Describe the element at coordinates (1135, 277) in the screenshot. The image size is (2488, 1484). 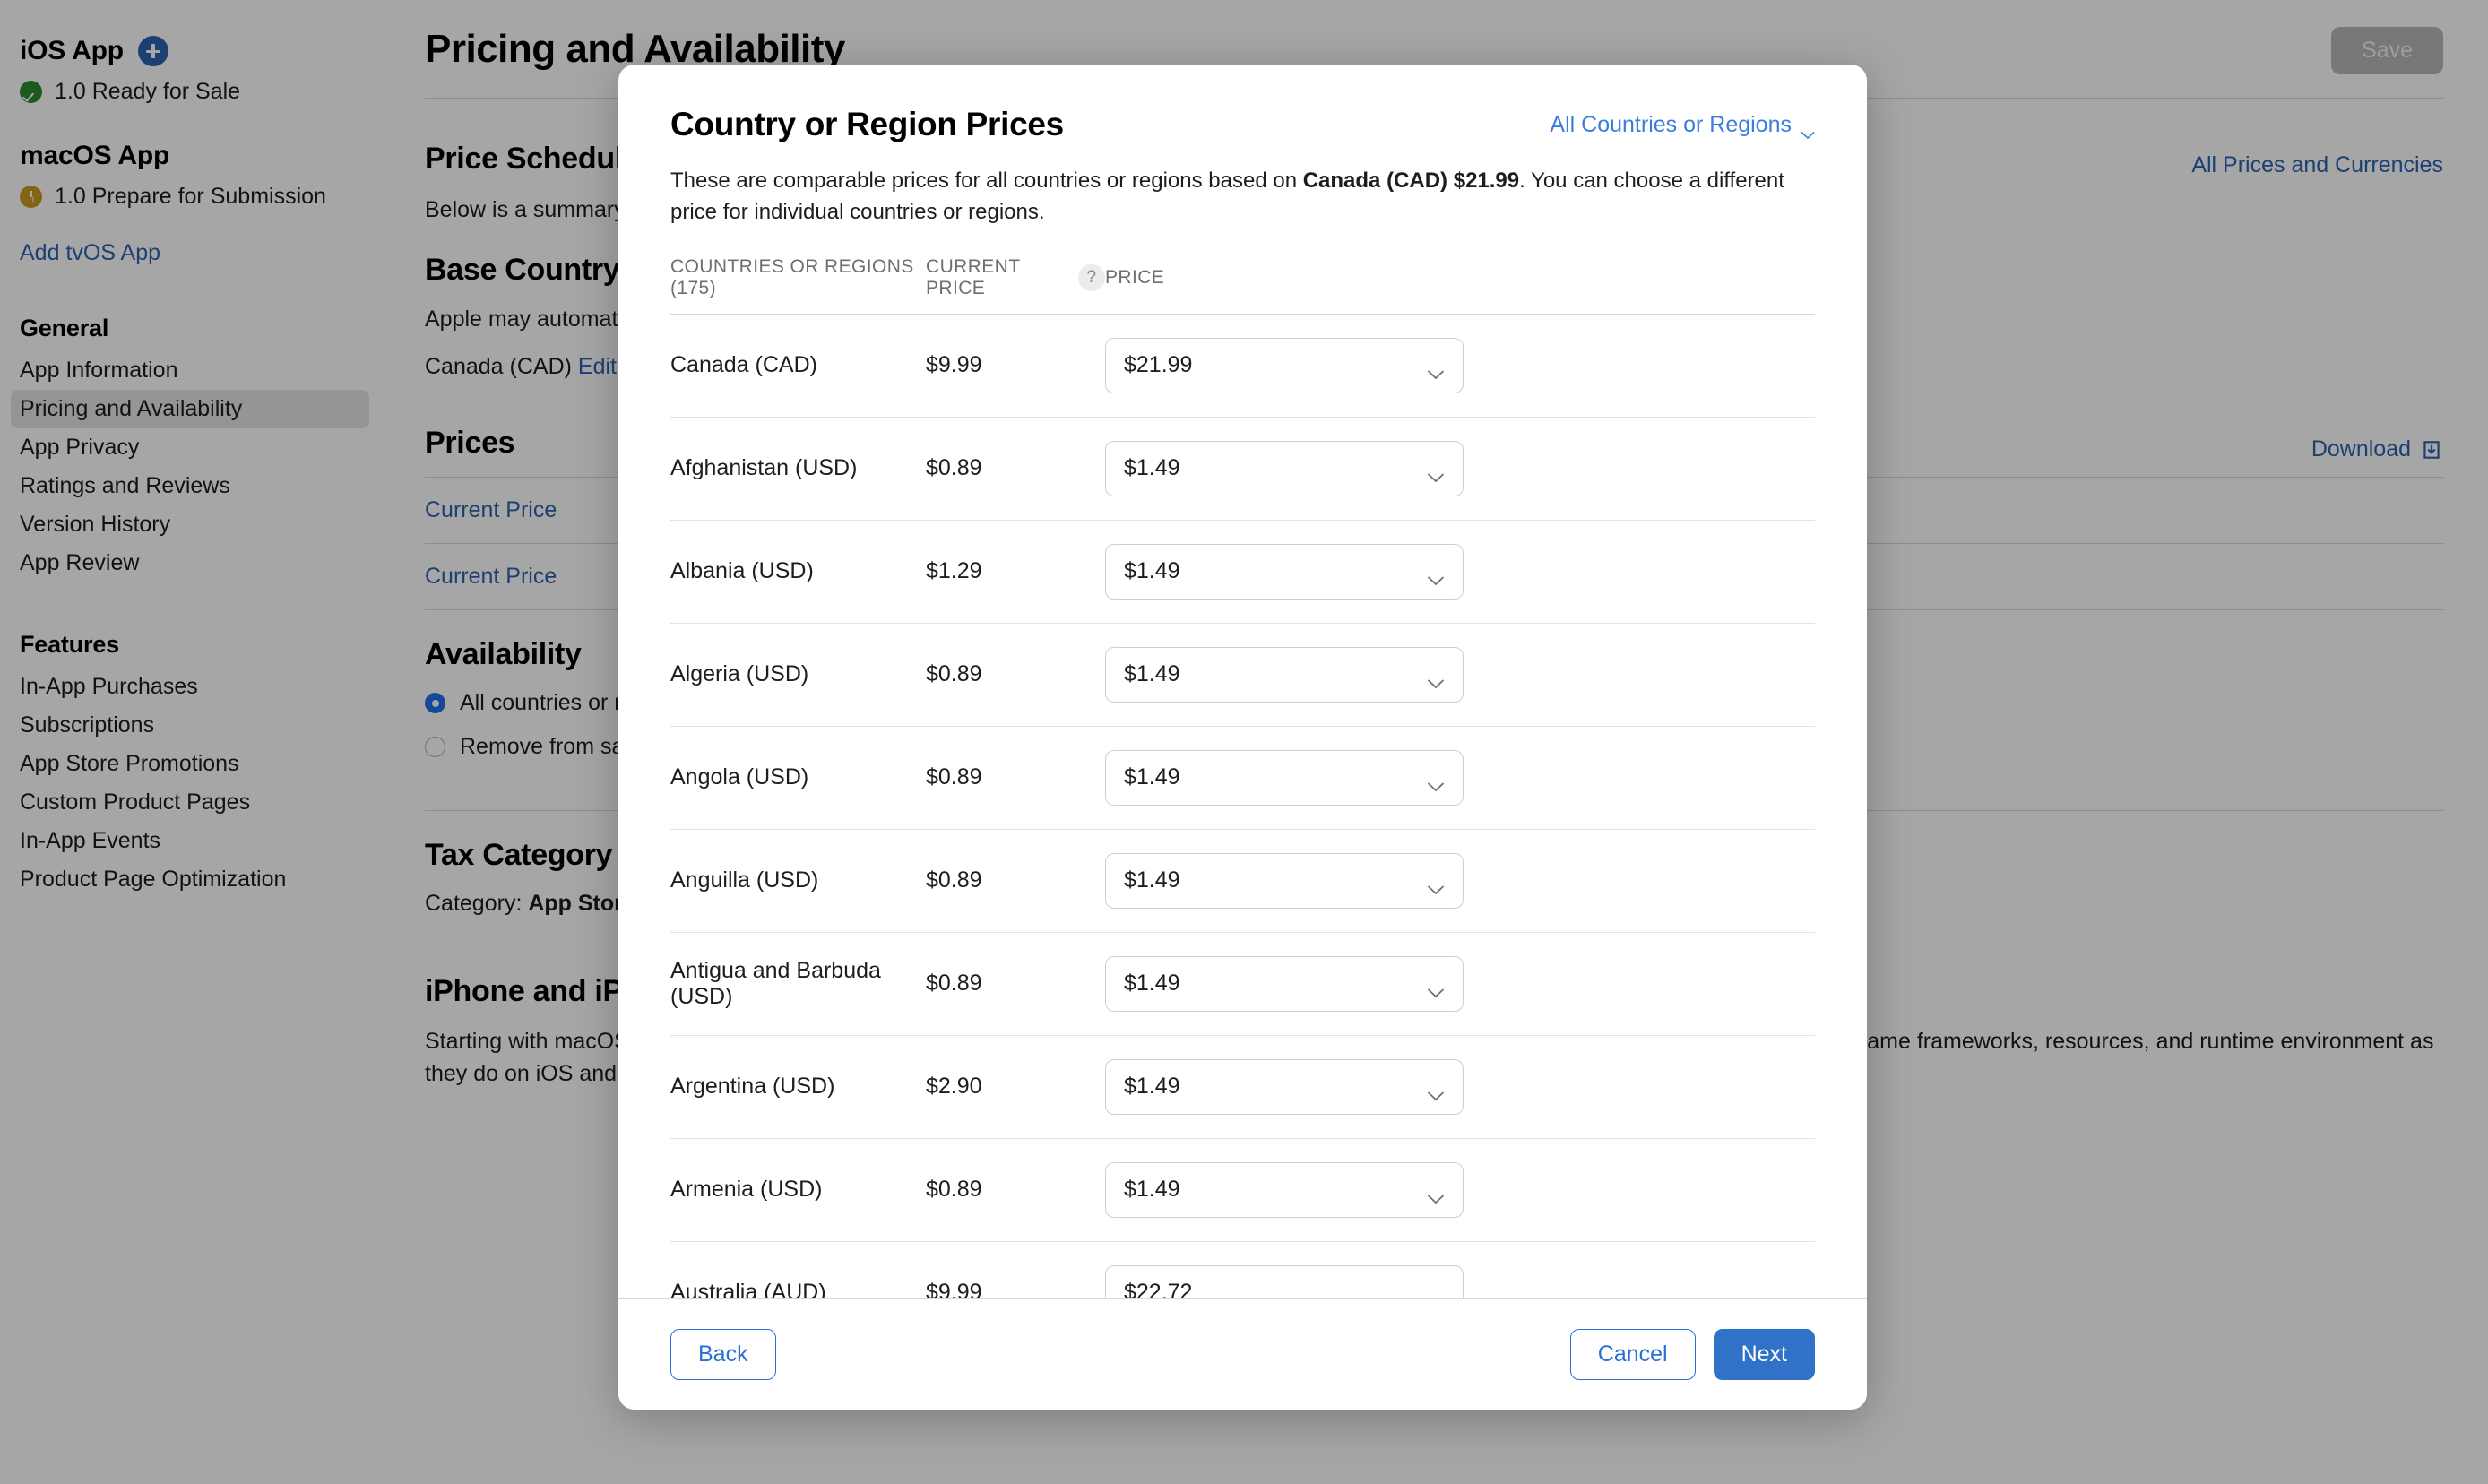
I see `column-header-price: PRICE` at that location.